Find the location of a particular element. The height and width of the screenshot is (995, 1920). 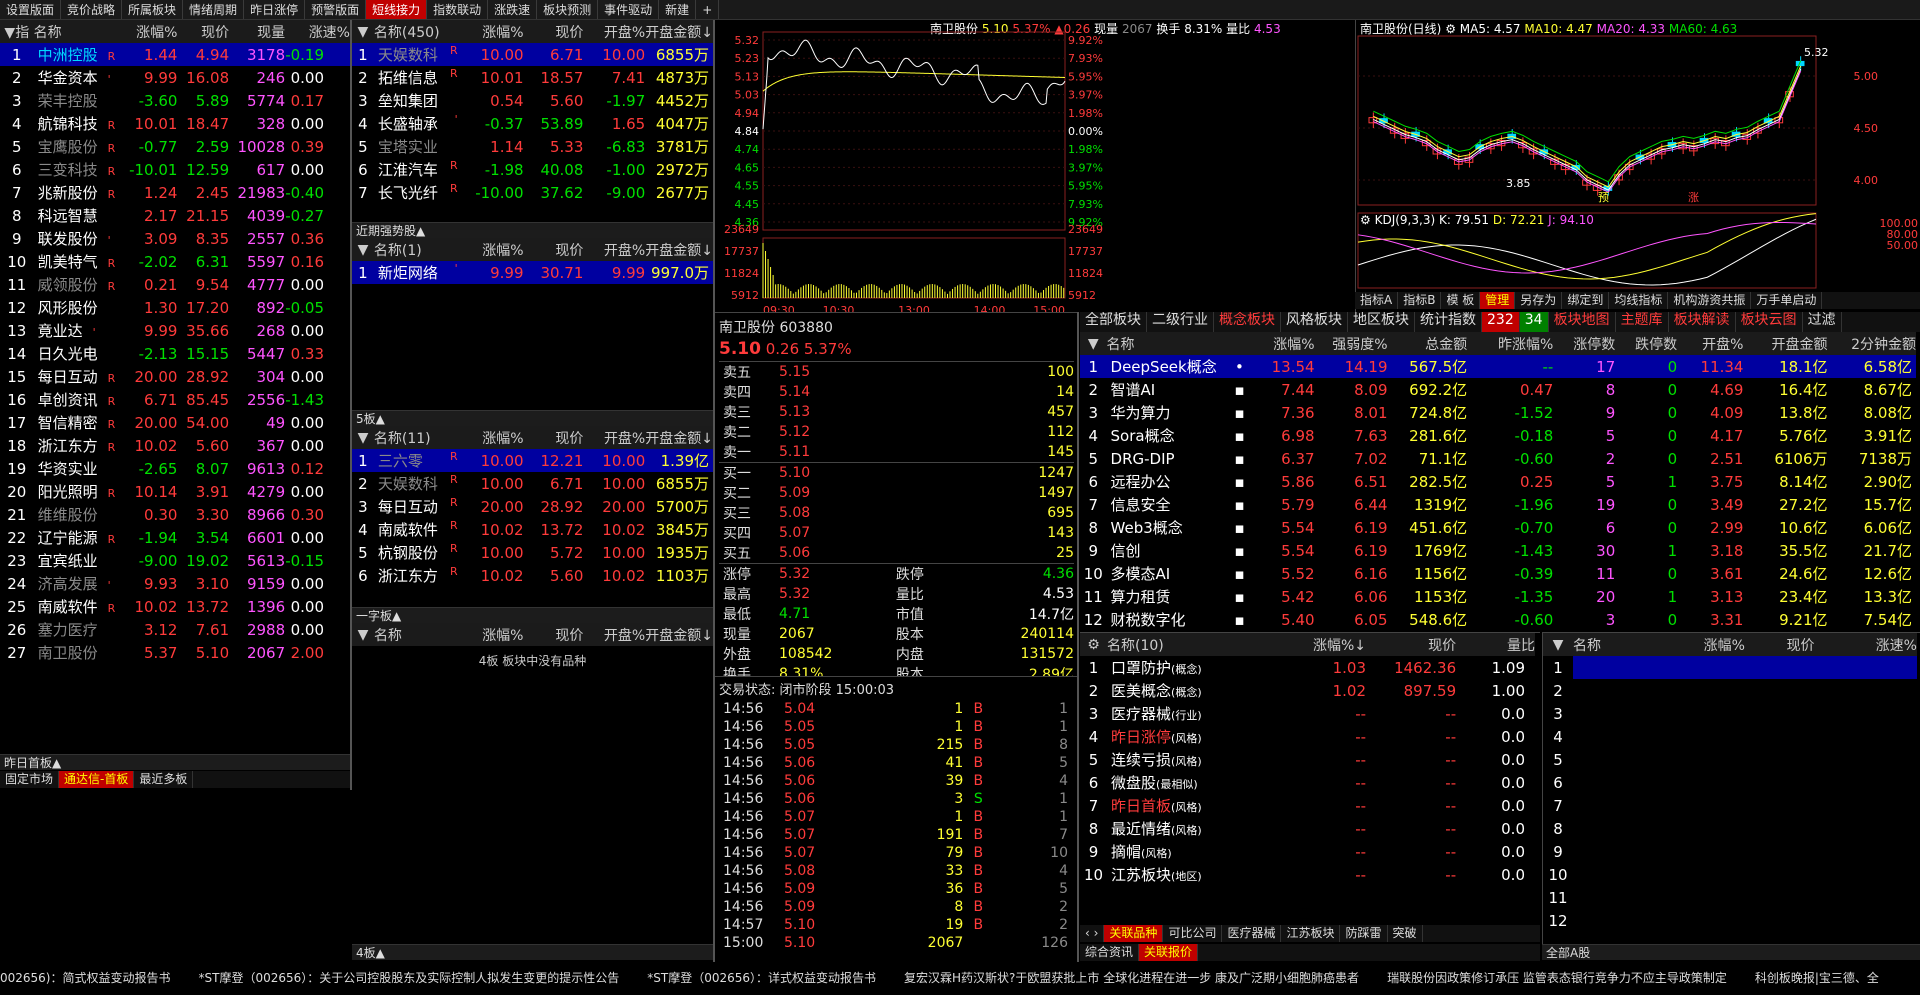

sector-tab: 地区板块 is located at coordinates (1381, 322).